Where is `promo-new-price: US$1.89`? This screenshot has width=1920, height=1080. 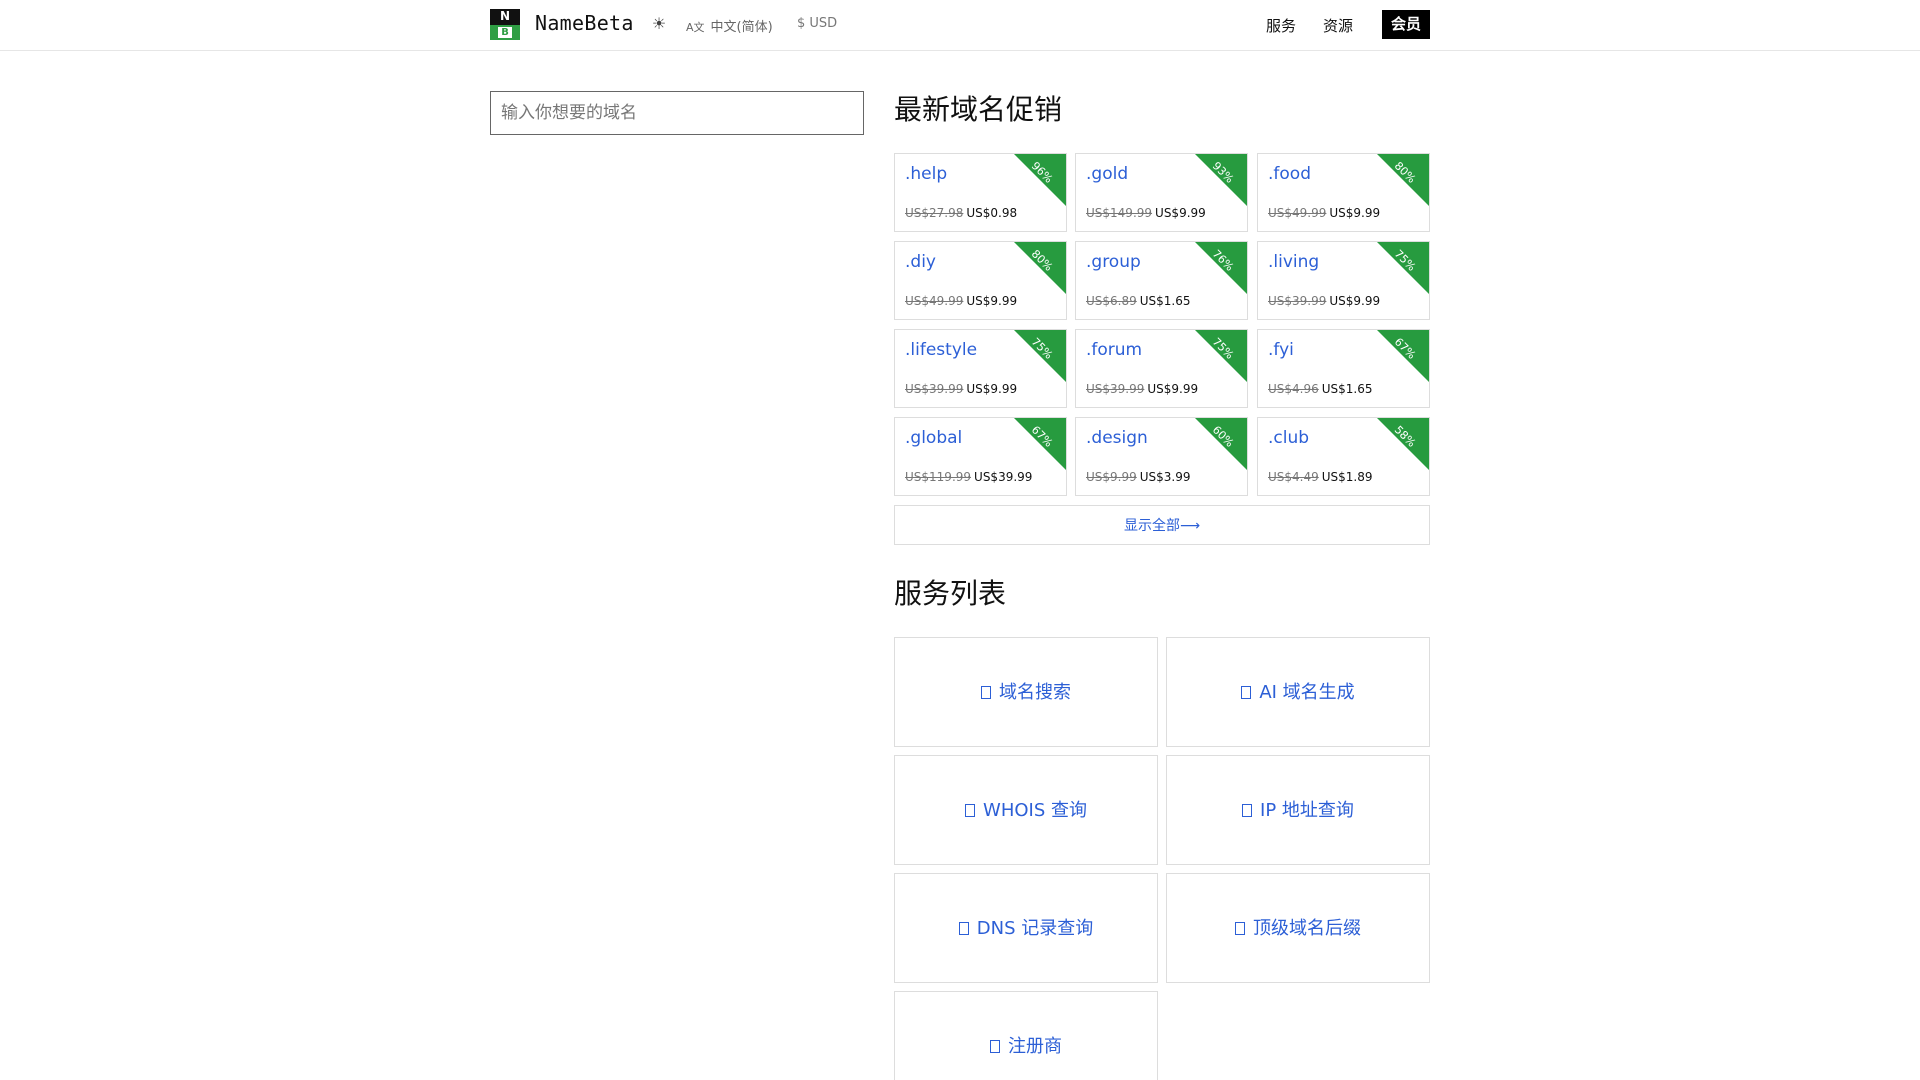
promo-new-price: US$1.89 is located at coordinates (1347, 477).